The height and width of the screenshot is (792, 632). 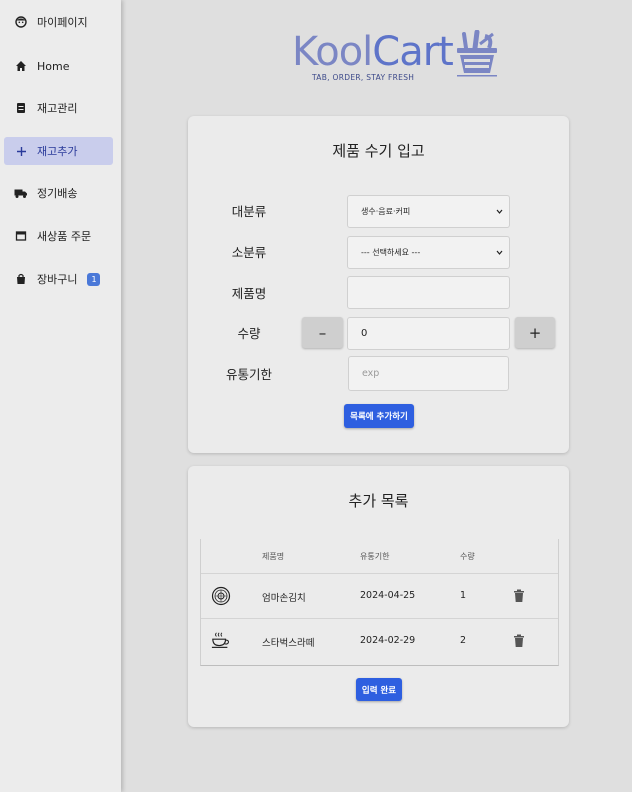 What do you see at coordinates (273, 556) in the screenshot?
I see `column-header-name: 제품명` at bounding box center [273, 556].